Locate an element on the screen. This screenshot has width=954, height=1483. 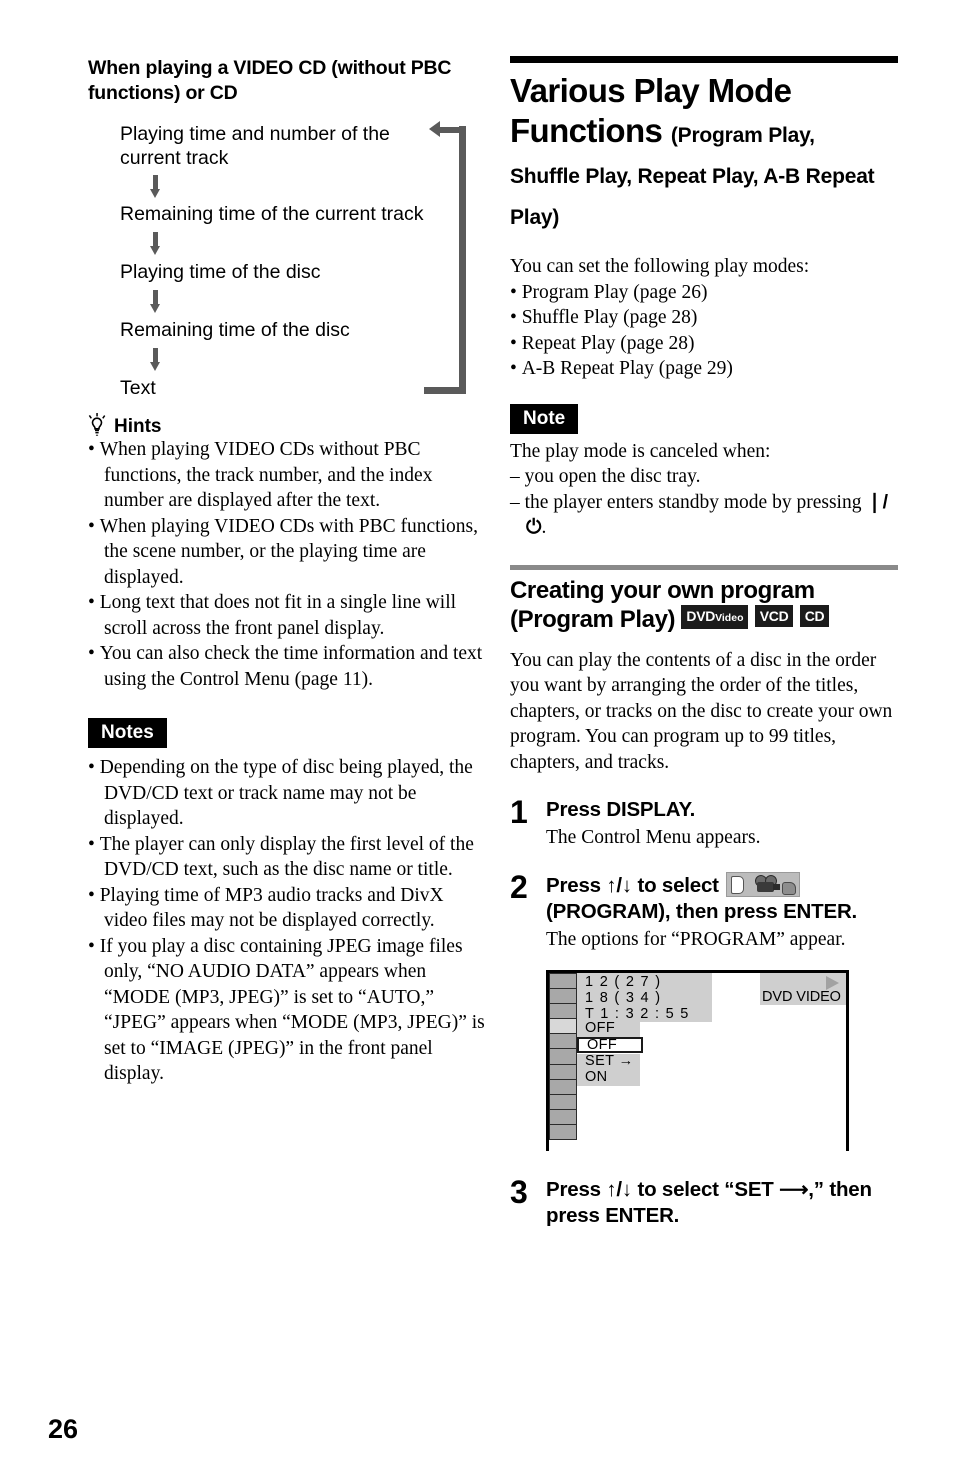
hints-label: Hints is located at coordinates (138, 426).